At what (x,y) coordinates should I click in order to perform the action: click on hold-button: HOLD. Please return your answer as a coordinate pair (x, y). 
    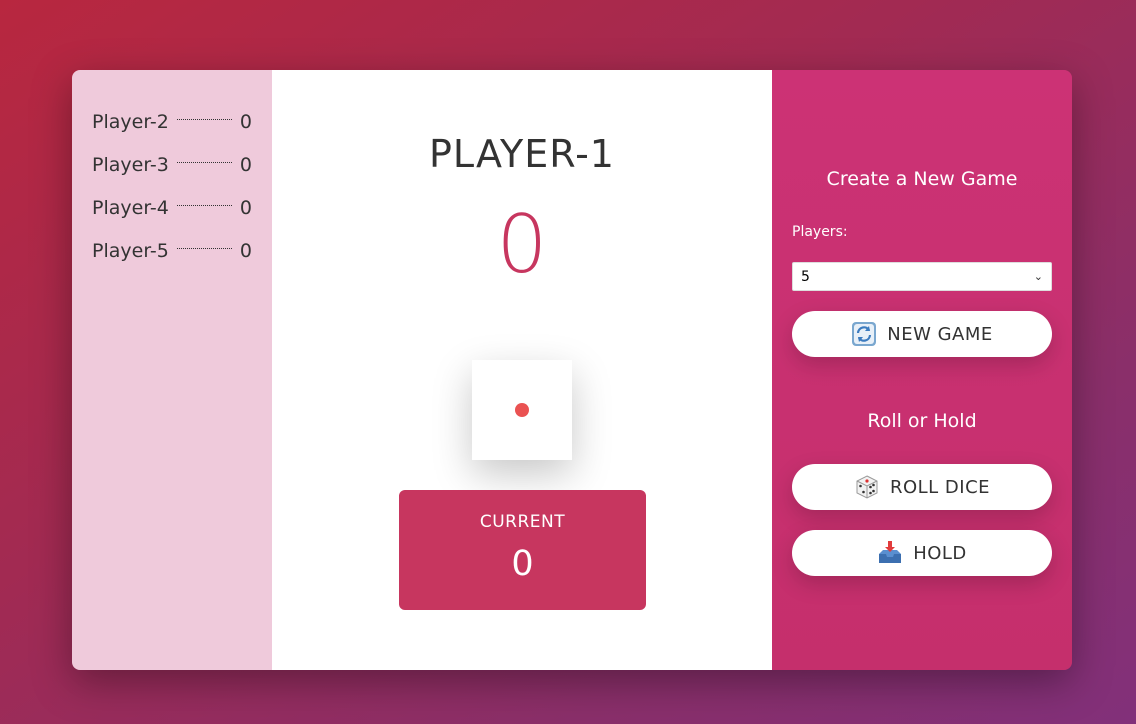
    Looking at the image, I should click on (922, 553).